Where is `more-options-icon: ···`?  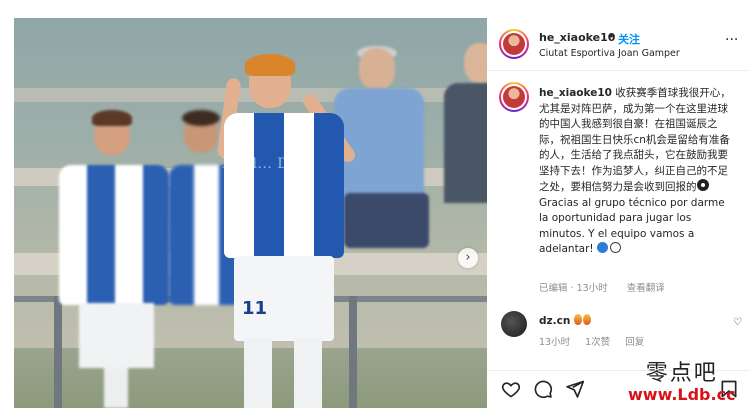
more-options-icon: ··· is located at coordinates (731, 40).